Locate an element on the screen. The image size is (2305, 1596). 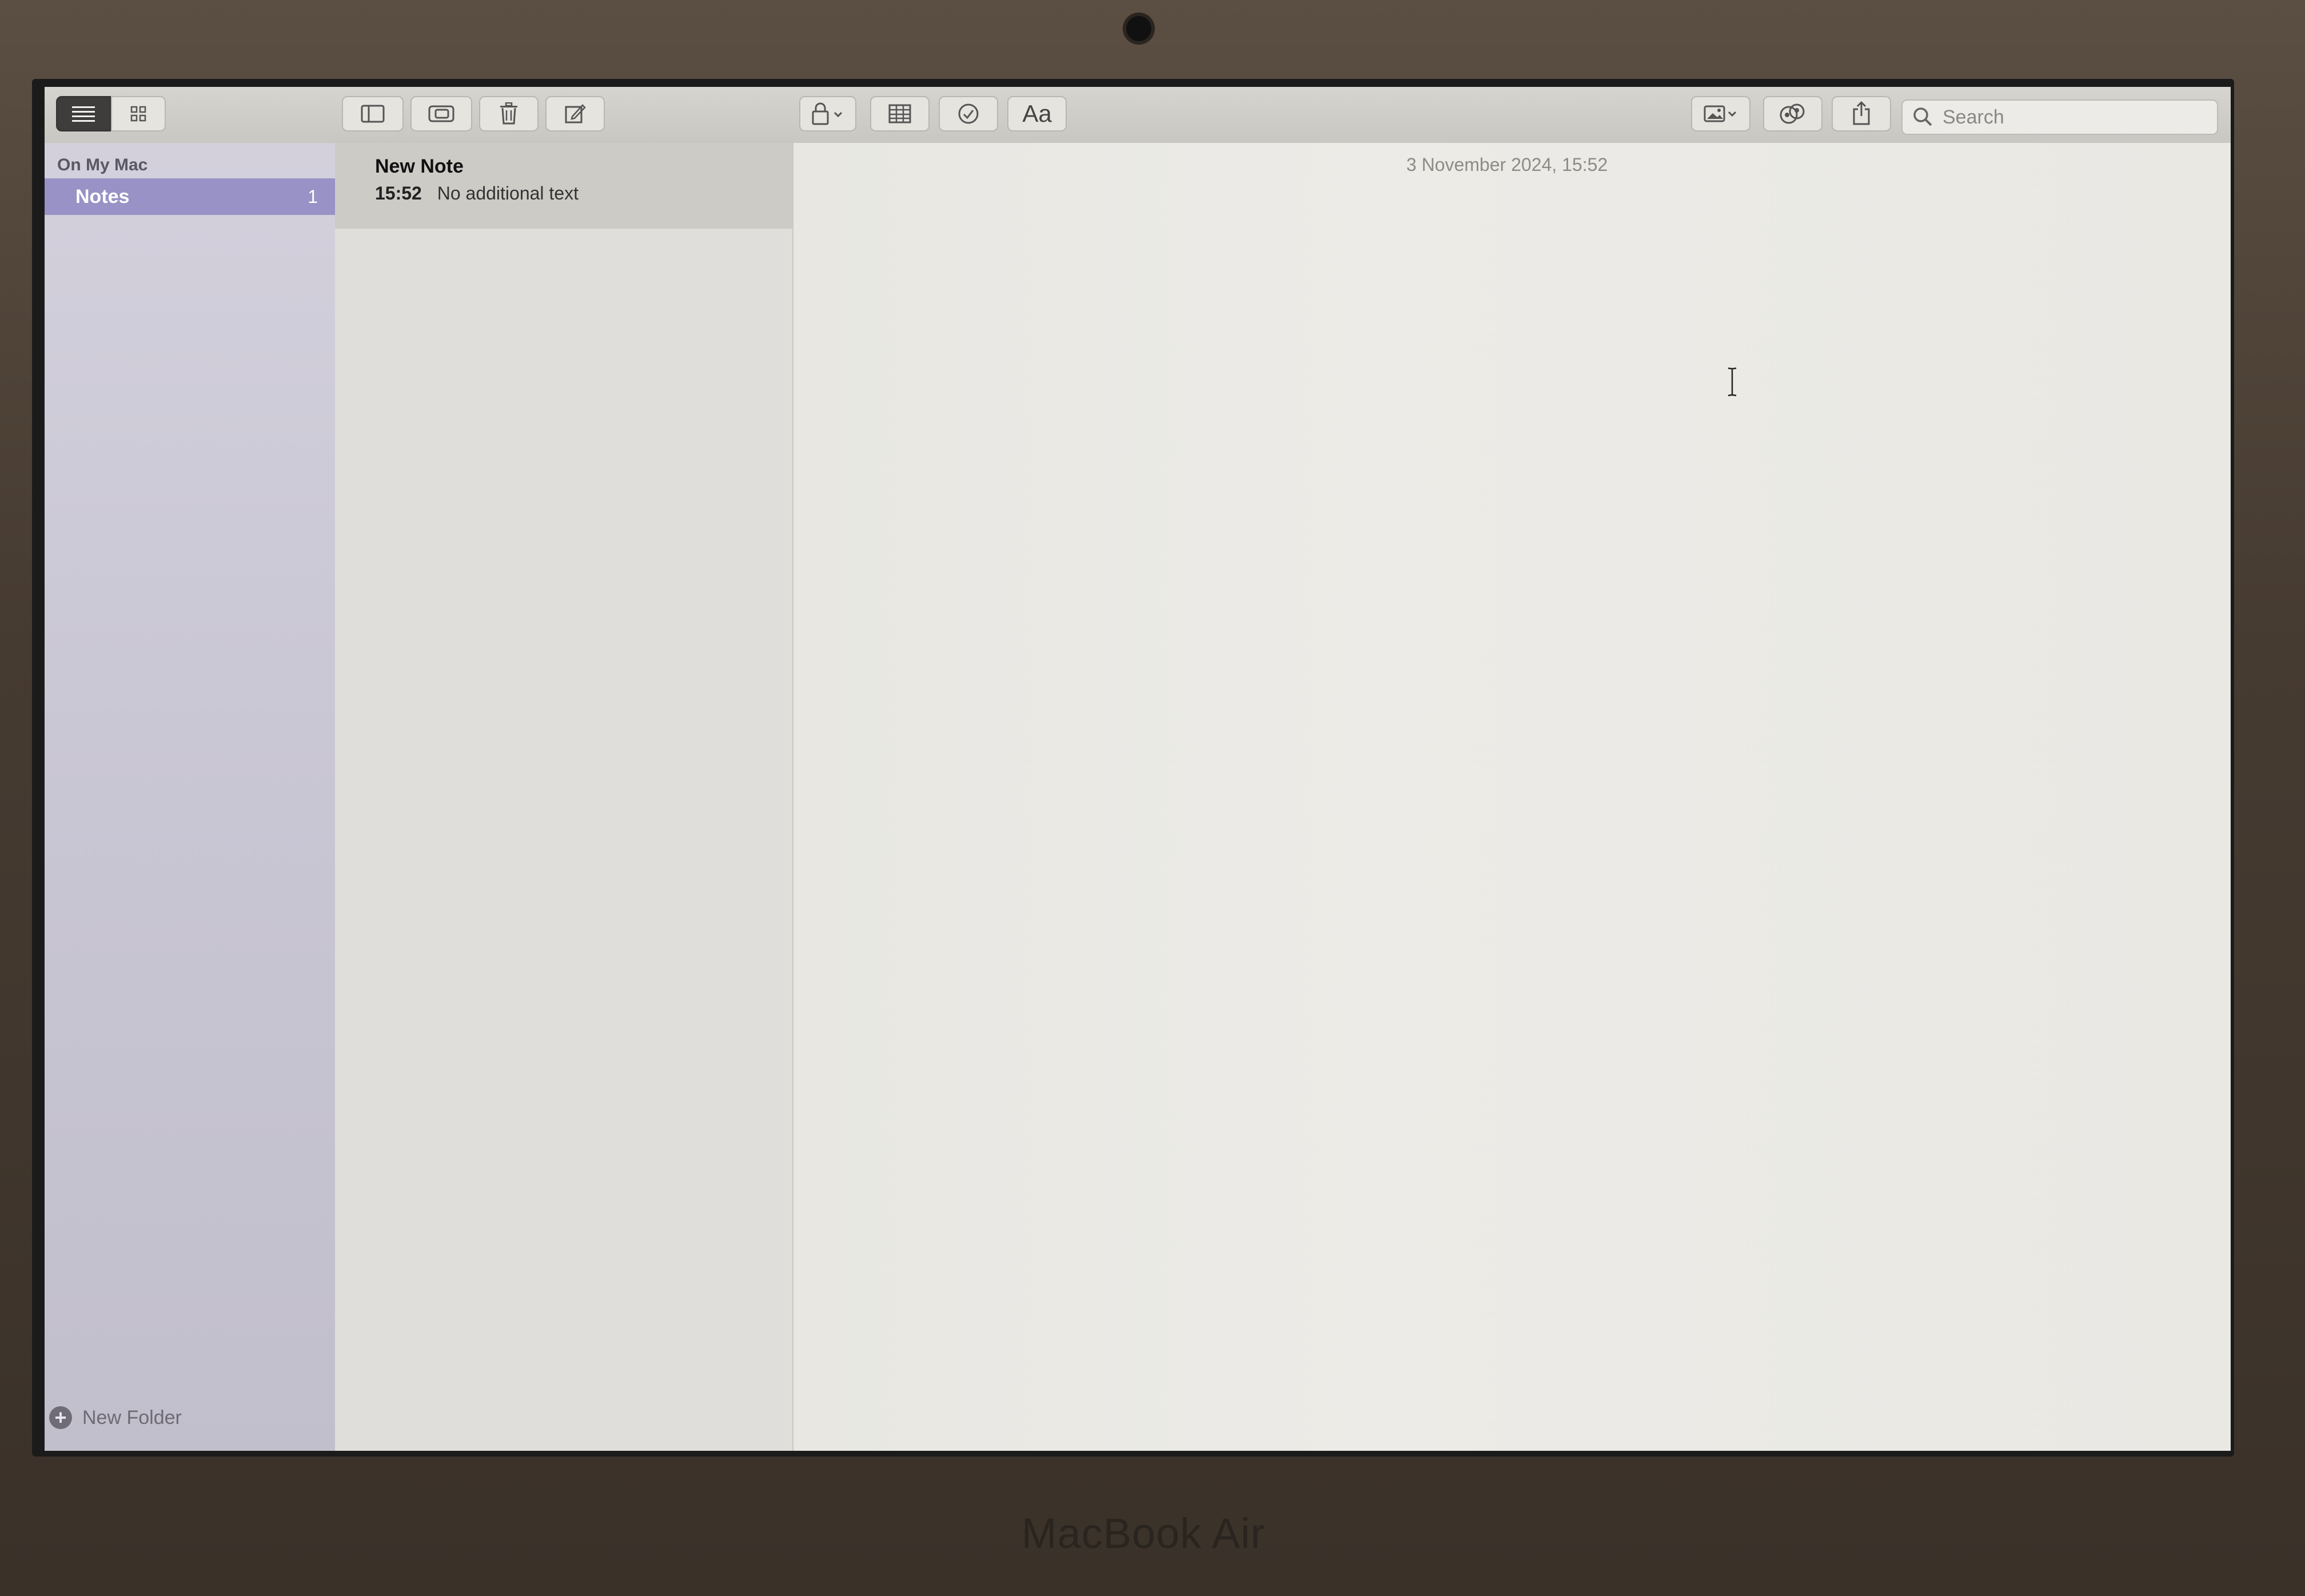
section-header-on-my-mac: On My Mac is located at coordinates (102, 164).